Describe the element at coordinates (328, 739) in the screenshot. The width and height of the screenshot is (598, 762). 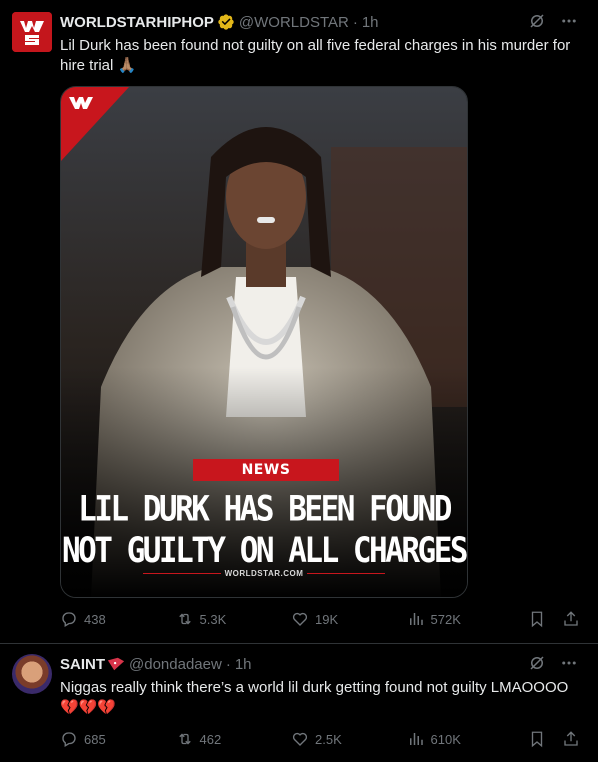
I see `like-count: 2.5K` at that location.